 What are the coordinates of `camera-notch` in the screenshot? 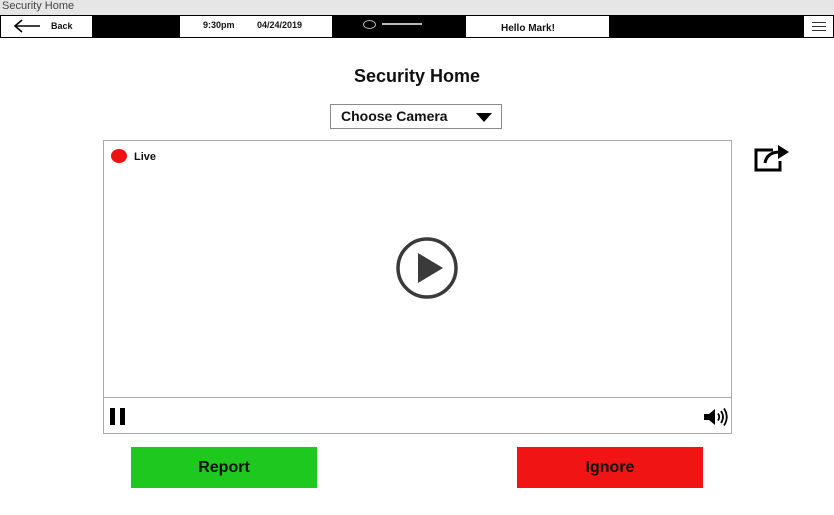 It's located at (399, 26).